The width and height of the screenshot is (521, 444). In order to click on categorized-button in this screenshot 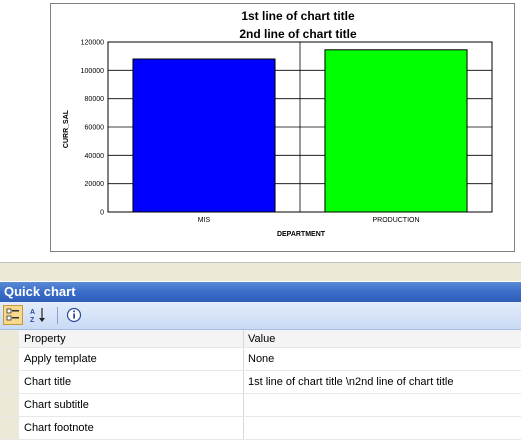, I will do `click(13, 315)`.